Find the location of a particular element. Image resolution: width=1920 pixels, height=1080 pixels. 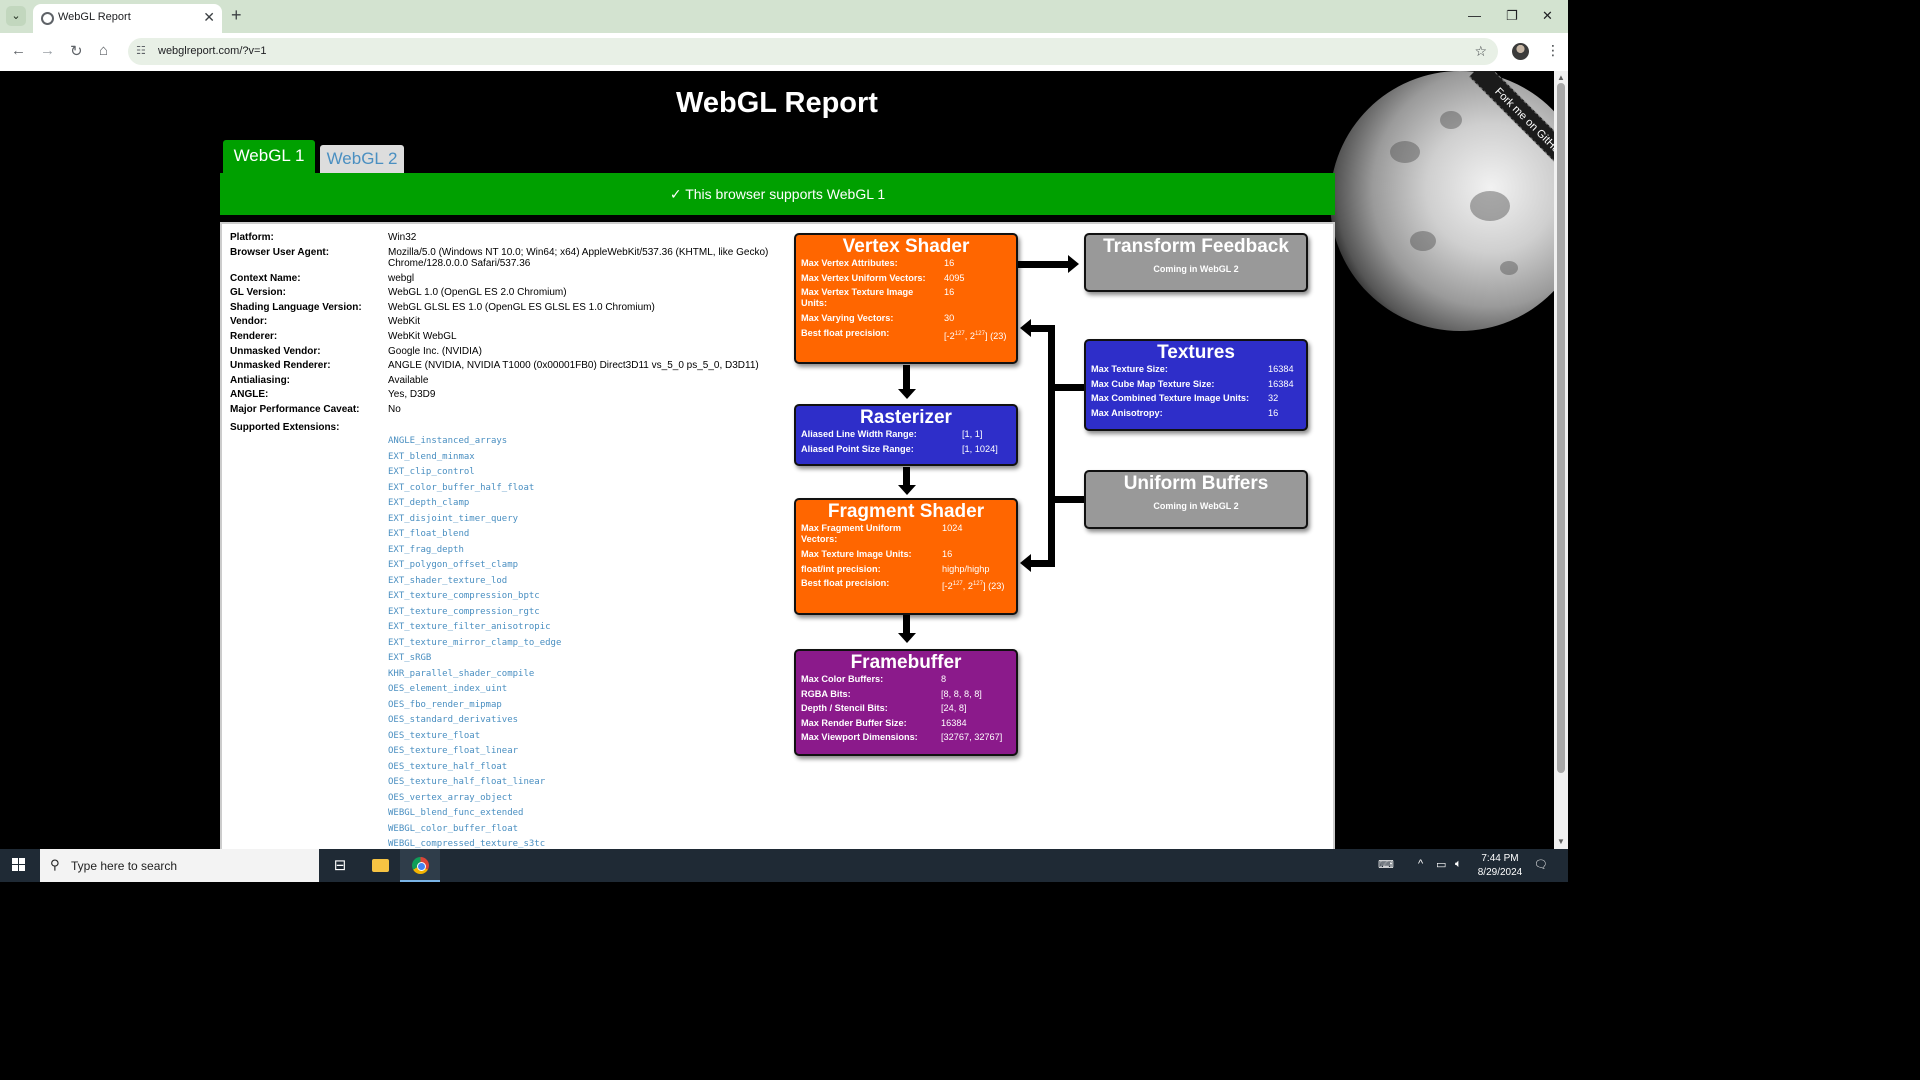

url-text: webglreport.com/?v=1 is located at coordinates (212, 51).